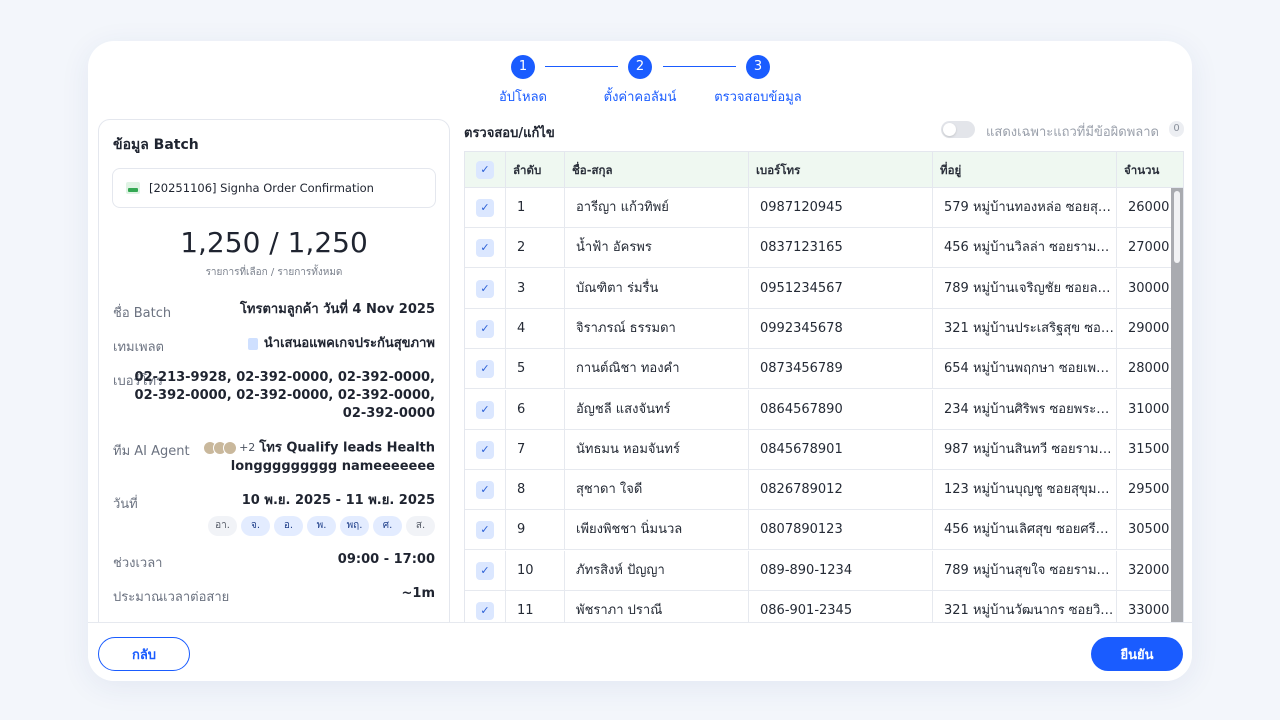  What do you see at coordinates (1024, 530) in the screenshot?
I see `row-address: 456 หมู่บ้านเลิศสุข ซอยศรีนครินทร์` at bounding box center [1024, 530].